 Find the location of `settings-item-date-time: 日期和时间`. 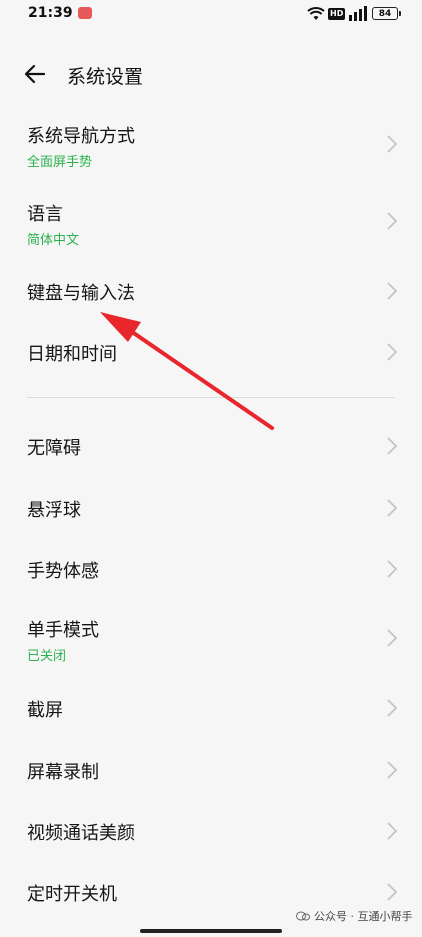

settings-item-date-time: 日期和时间 is located at coordinates (211, 352).